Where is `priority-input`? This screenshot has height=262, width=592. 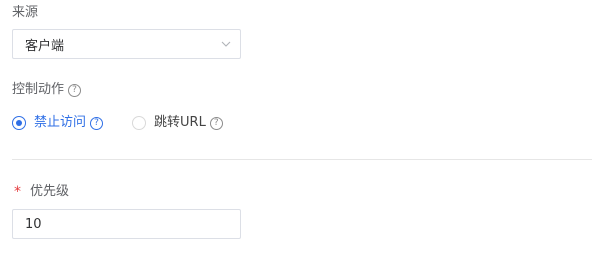 priority-input is located at coordinates (126, 224).